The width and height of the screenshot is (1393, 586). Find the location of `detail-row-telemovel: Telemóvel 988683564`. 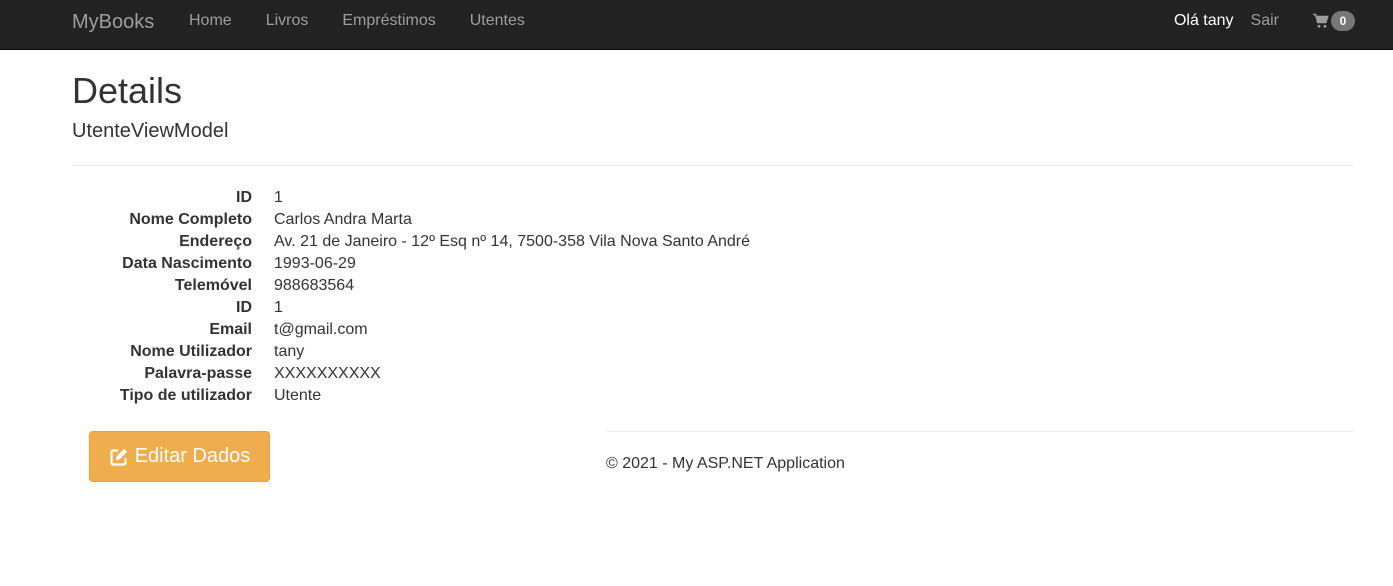

detail-row-telemovel: Telemóvel 988683564 is located at coordinates (411, 286).